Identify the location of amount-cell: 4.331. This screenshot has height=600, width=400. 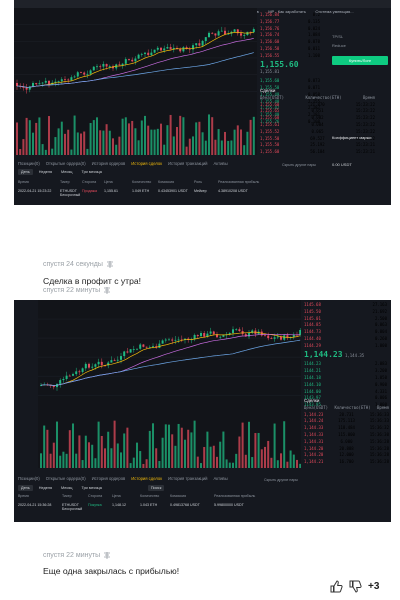
(380, 391).